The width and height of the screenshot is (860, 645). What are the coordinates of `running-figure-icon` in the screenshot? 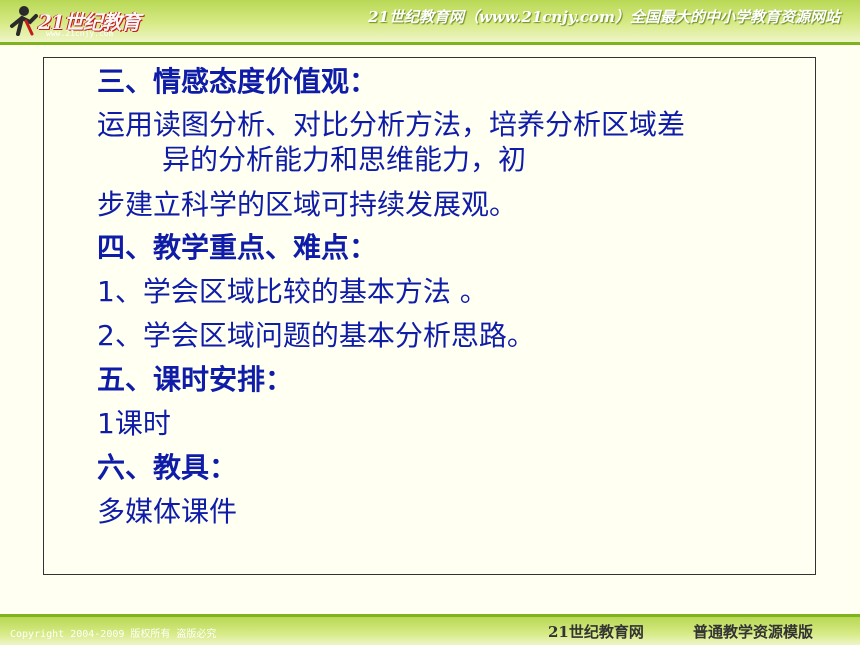 It's located at (24, 21).